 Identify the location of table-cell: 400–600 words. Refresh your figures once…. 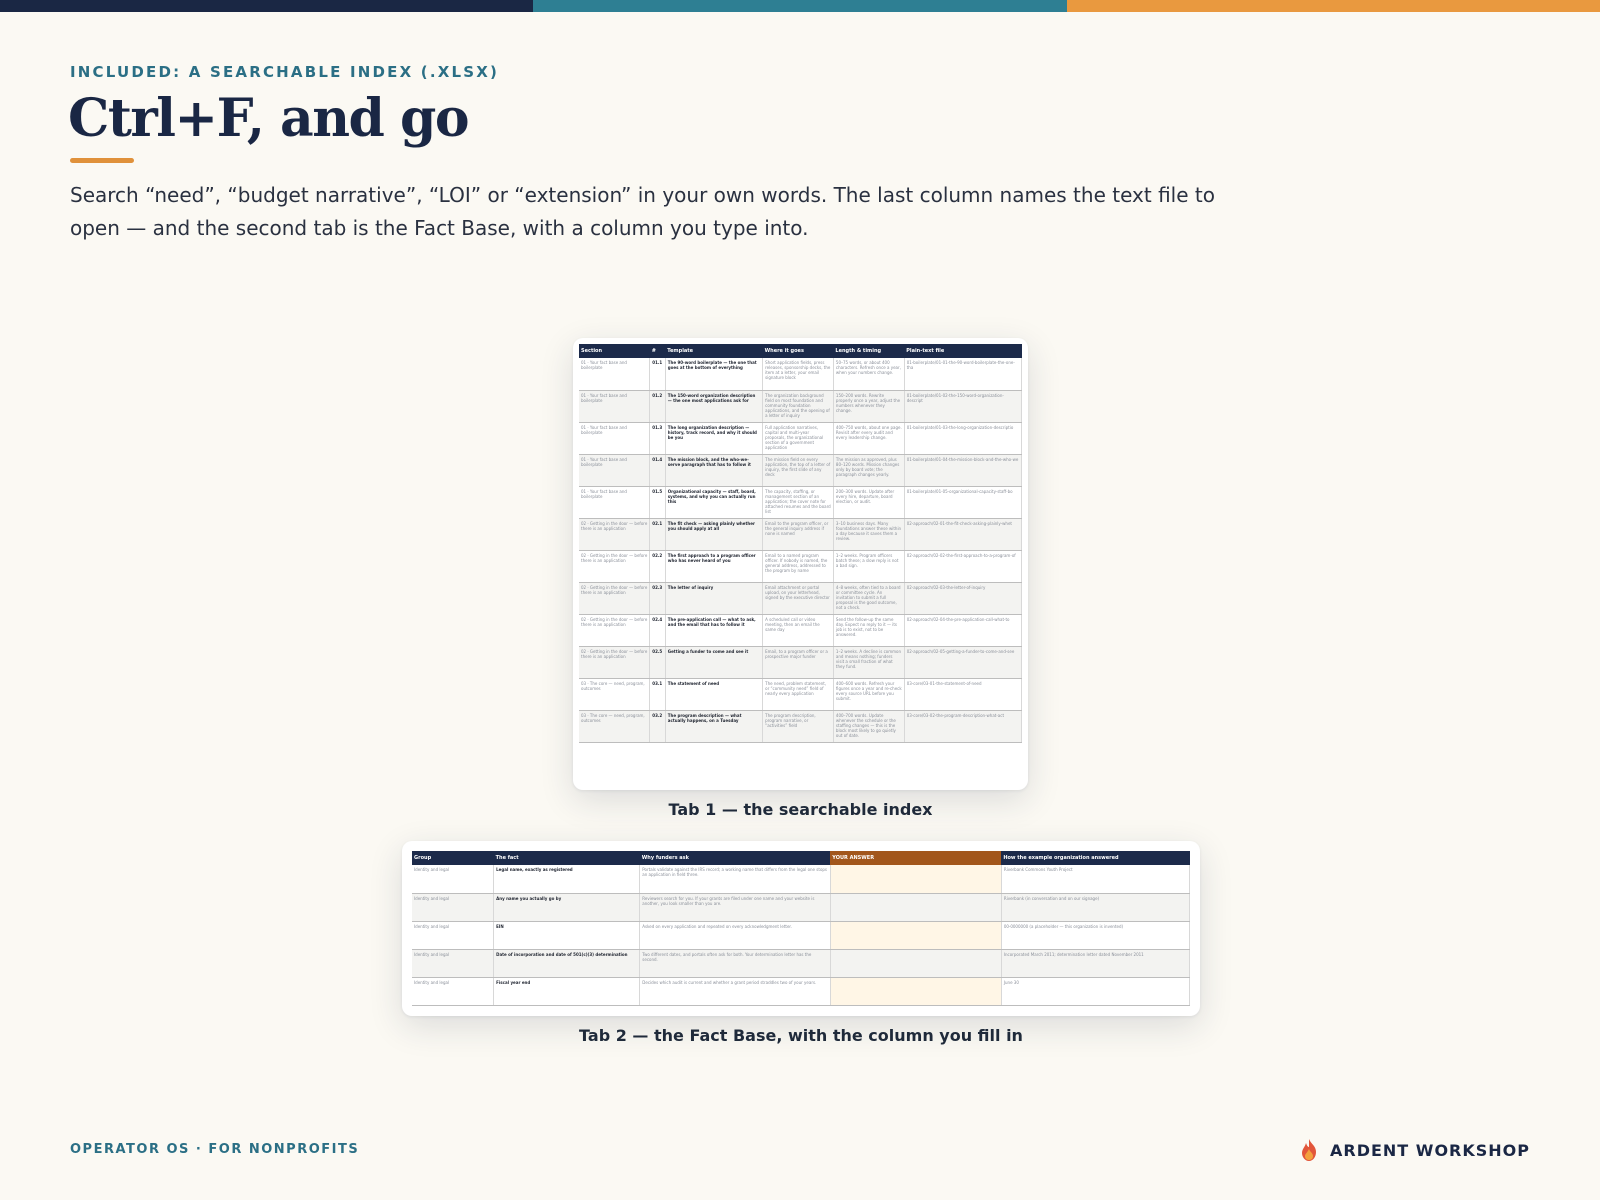
(869, 694).